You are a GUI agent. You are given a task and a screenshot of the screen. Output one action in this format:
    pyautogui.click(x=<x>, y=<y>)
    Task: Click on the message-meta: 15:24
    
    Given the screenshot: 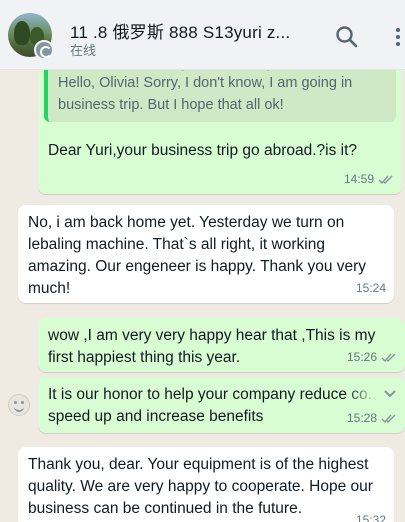 What is the action you would take?
    pyautogui.click(x=371, y=288)
    